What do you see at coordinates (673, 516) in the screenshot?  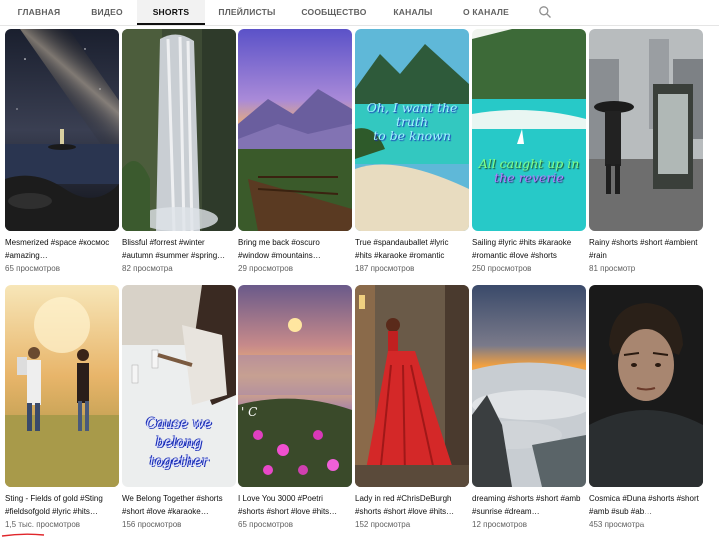 I see `avito-watermark: Avito` at bounding box center [673, 516].